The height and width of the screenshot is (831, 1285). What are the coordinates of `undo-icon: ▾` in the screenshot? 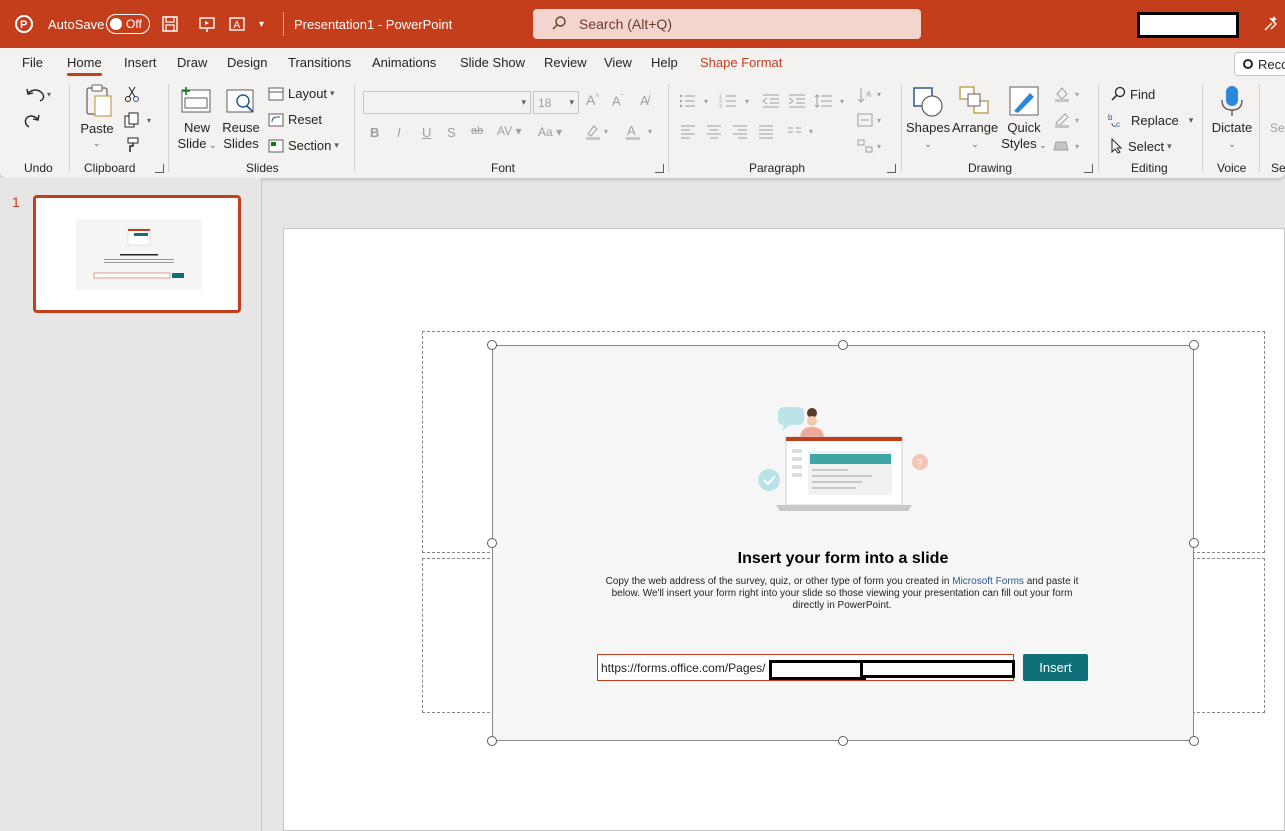 It's located at (39, 95).